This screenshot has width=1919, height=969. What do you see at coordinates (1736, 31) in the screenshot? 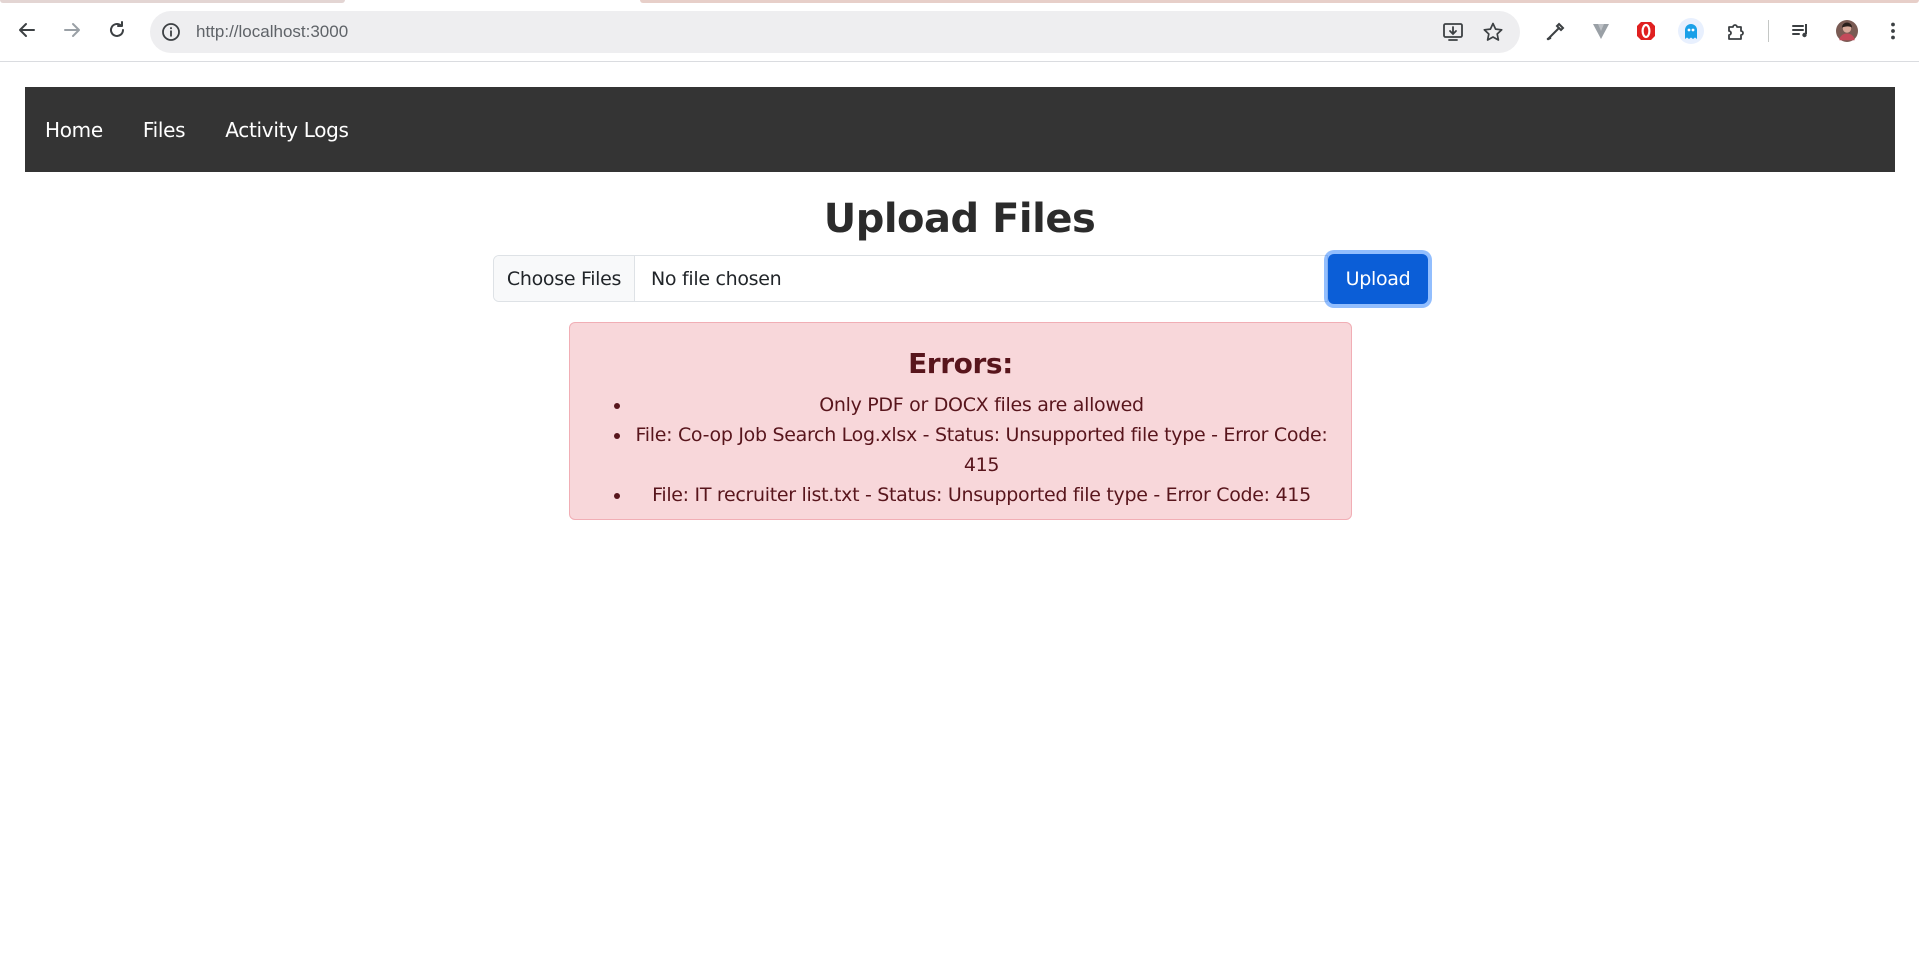
I see `puzzle-icon` at bounding box center [1736, 31].